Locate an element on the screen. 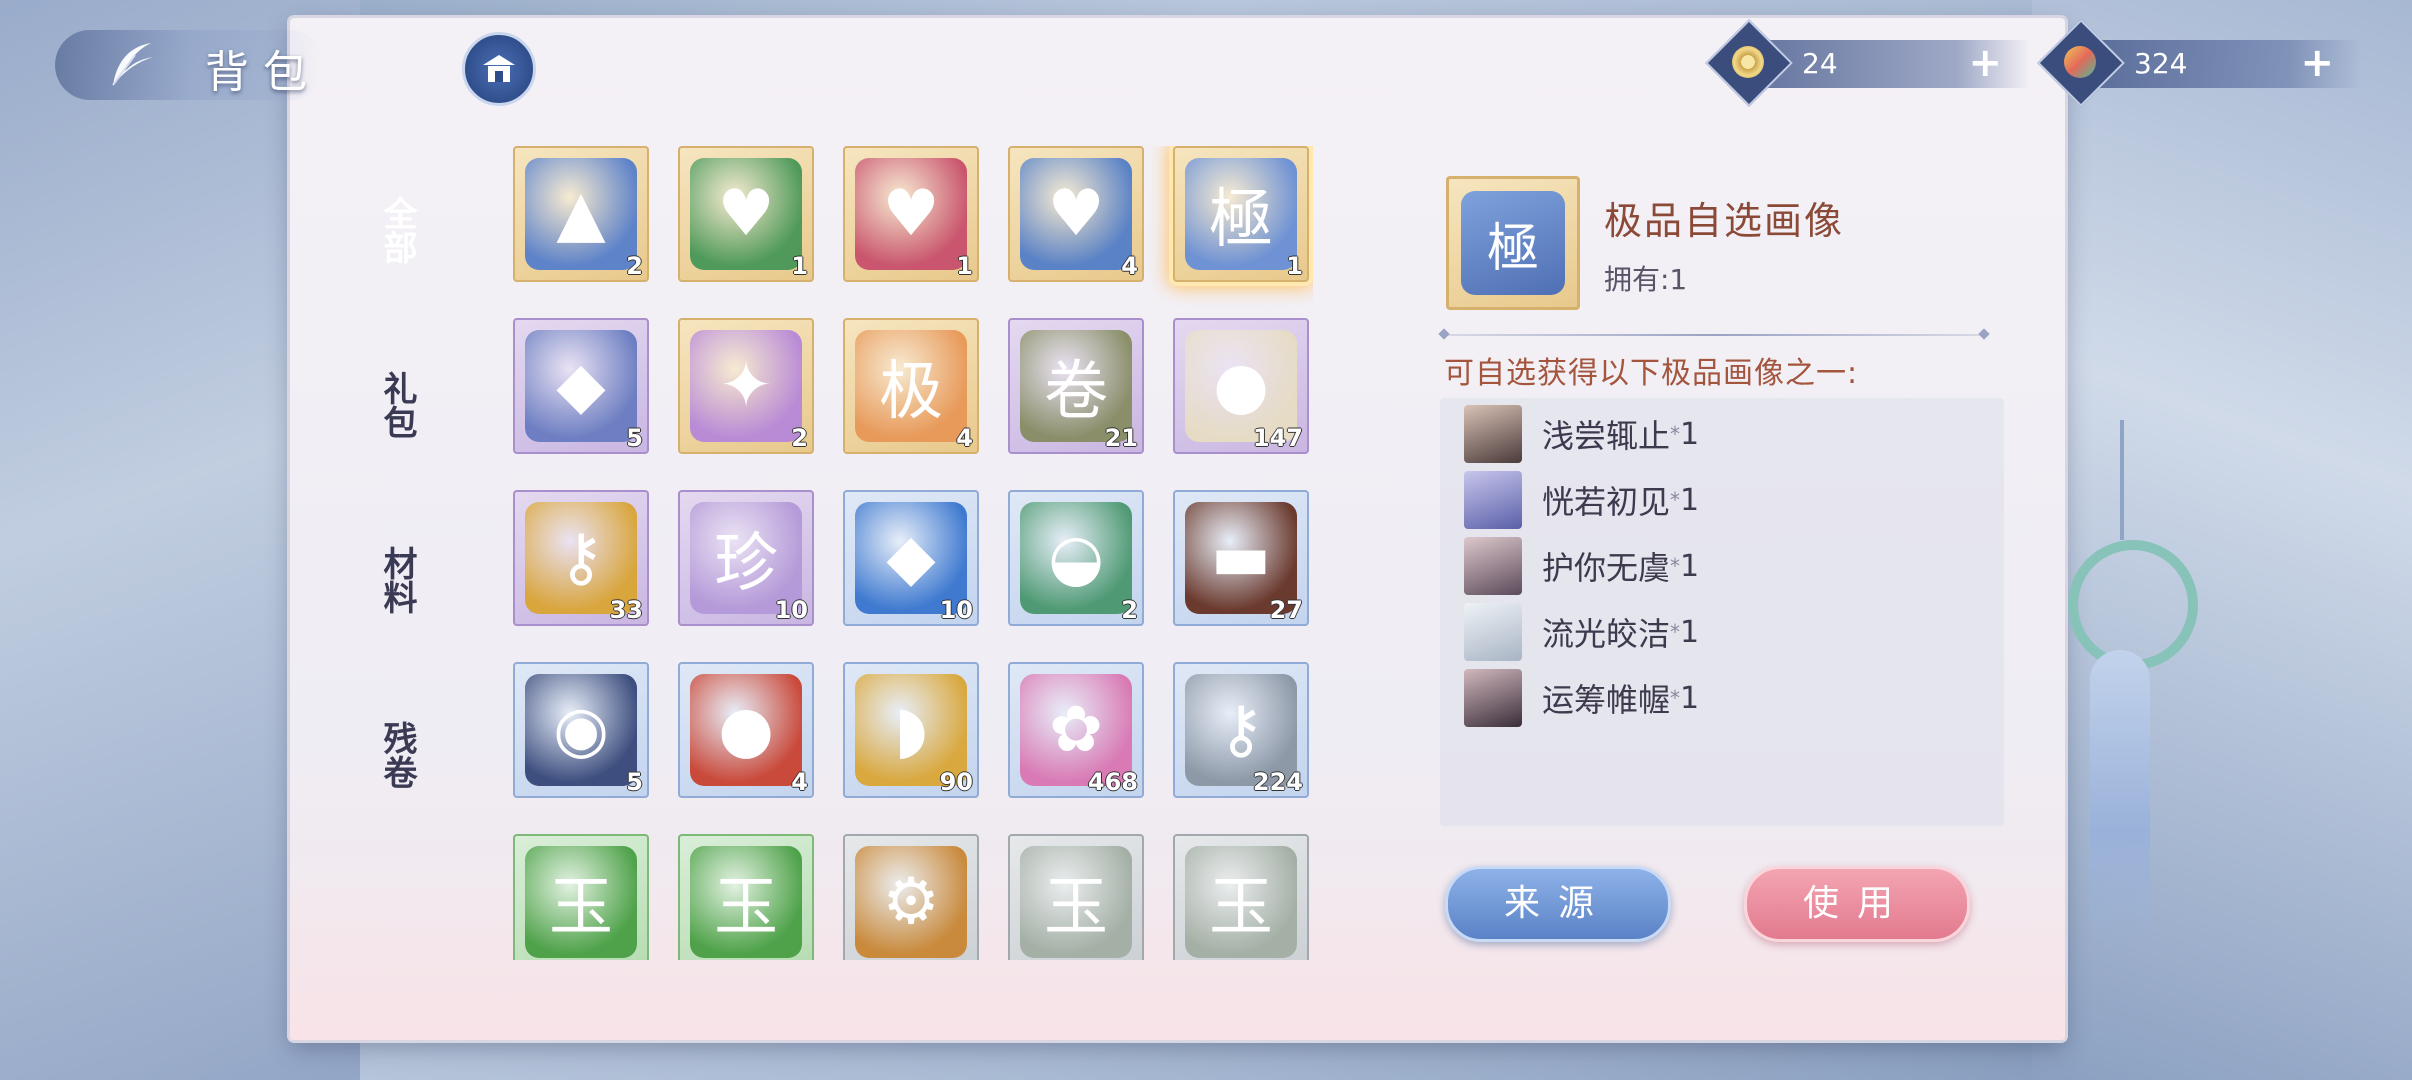 The height and width of the screenshot is (1080, 2412). use-button: 使用 is located at coordinates (1857, 904).